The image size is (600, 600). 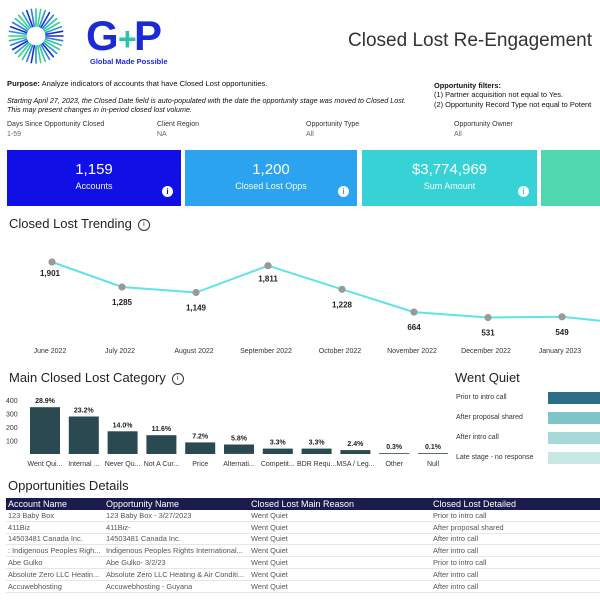 I want to click on table-cell: Abe Gulko, so click(x=55, y=562).